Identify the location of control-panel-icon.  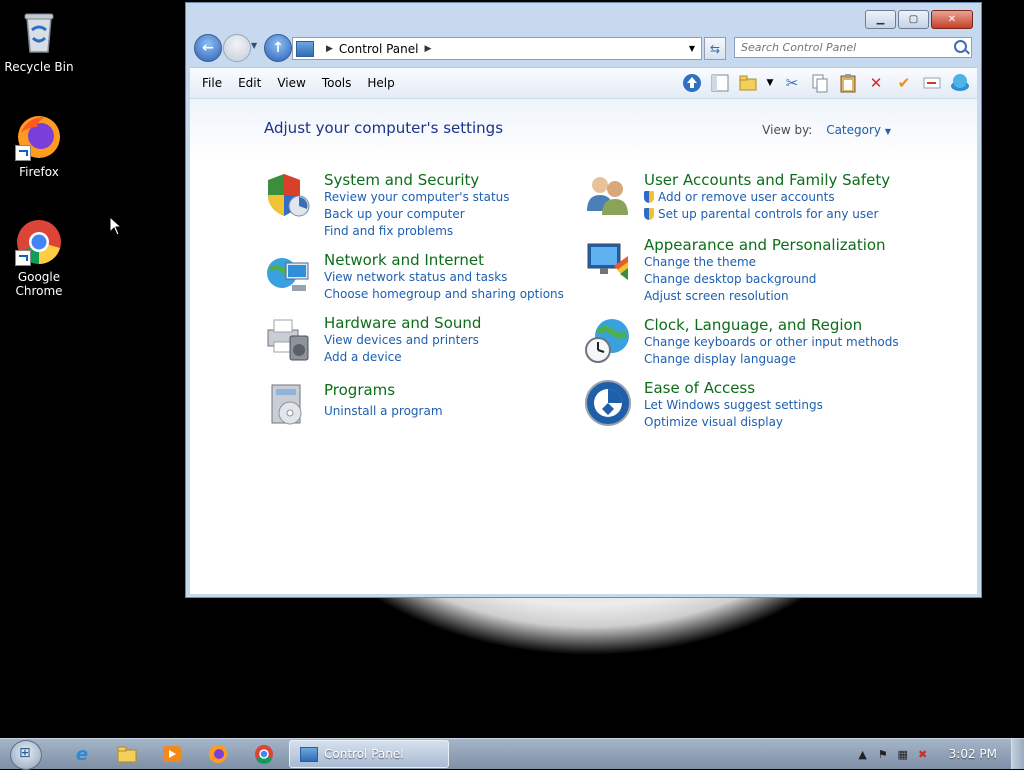
(309, 754).